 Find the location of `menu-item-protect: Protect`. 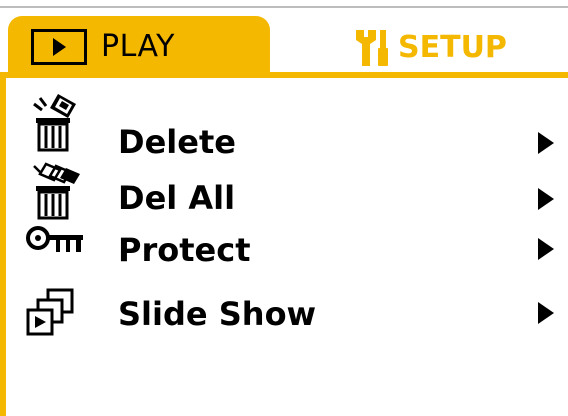

menu-item-protect: Protect is located at coordinates (287, 254).